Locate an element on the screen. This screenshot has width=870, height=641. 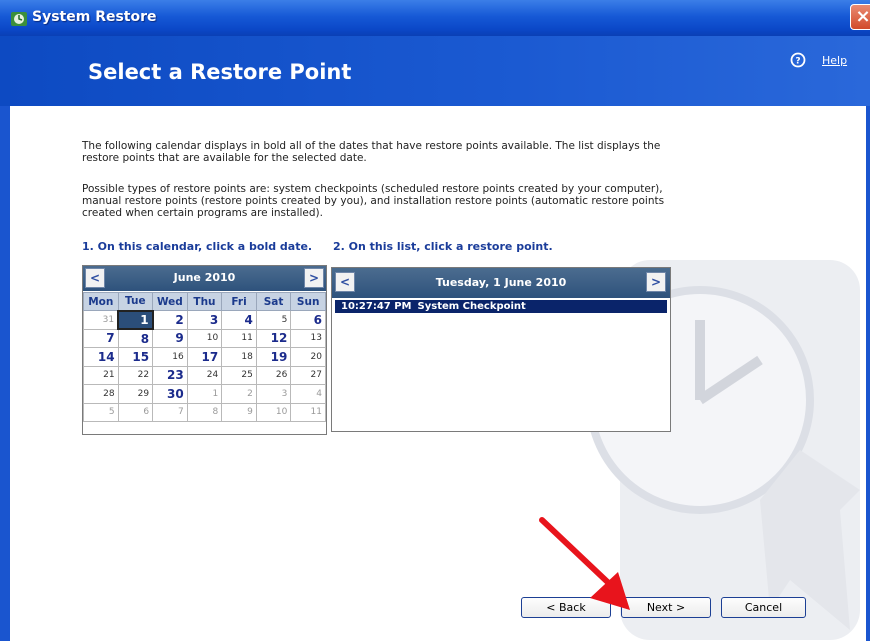
question-circle-icon: ? is located at coordinates (798, 60).